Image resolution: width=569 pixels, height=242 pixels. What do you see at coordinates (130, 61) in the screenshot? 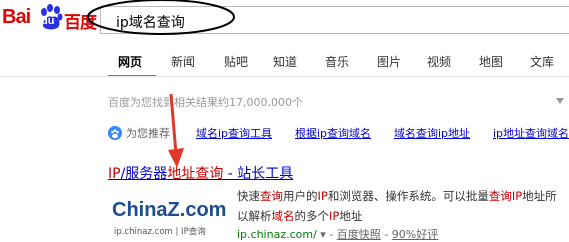
I see `tab-web: 网页` at bounding box center [130, 61].